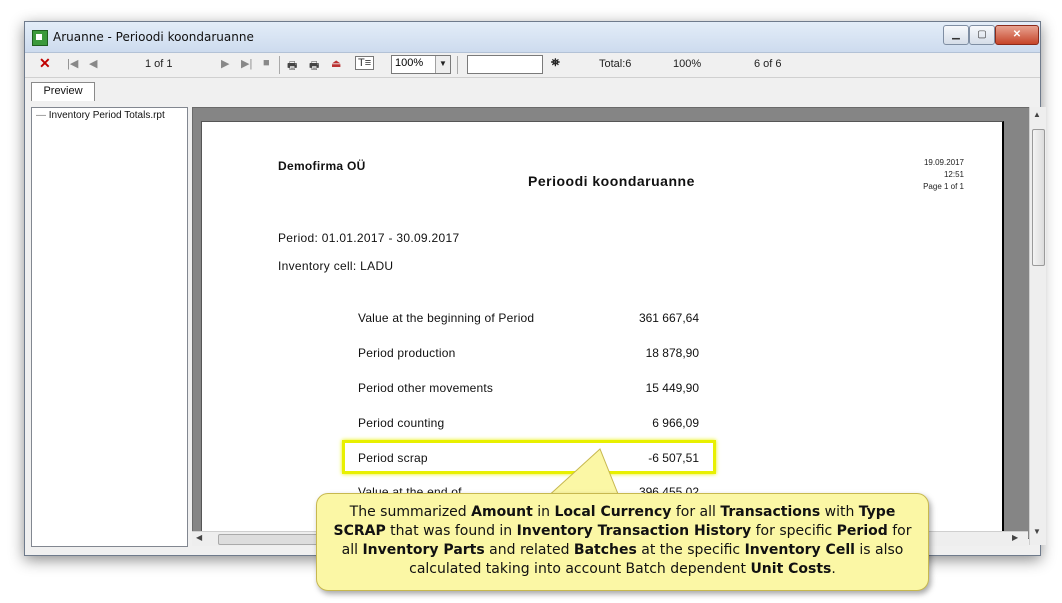 Image resolution: width=1062 pixels, height=603 pixels. What do you see at coordinates (672, 353) in the screenshot?
I see `row-value: 18 878,90` at bounding box center [672, 353].